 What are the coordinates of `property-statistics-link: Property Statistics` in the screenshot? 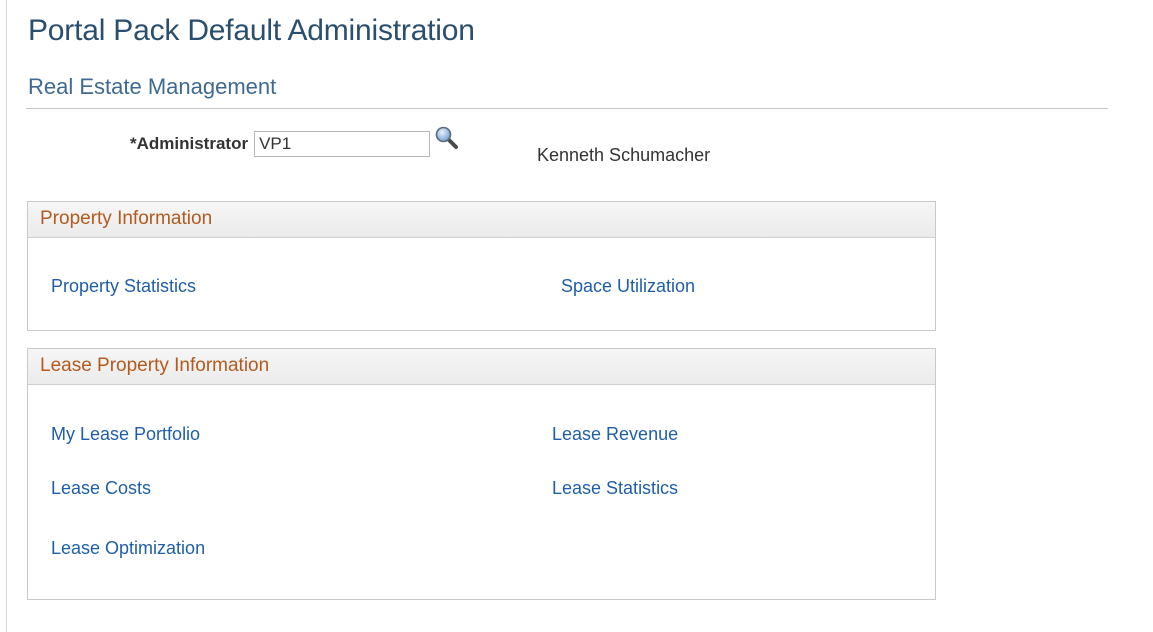 It's located at (123, 286).